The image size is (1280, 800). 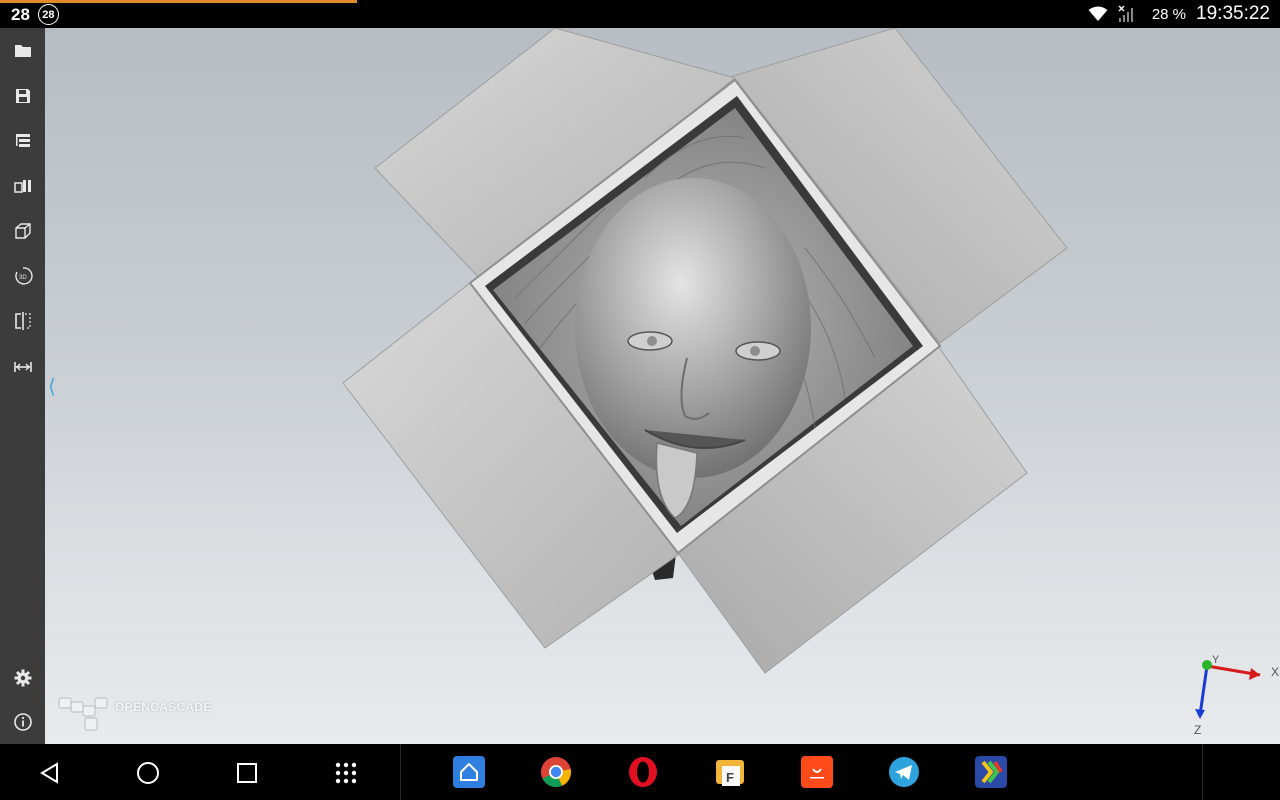 I want to click on info-icon, so click(x=22, y=721).